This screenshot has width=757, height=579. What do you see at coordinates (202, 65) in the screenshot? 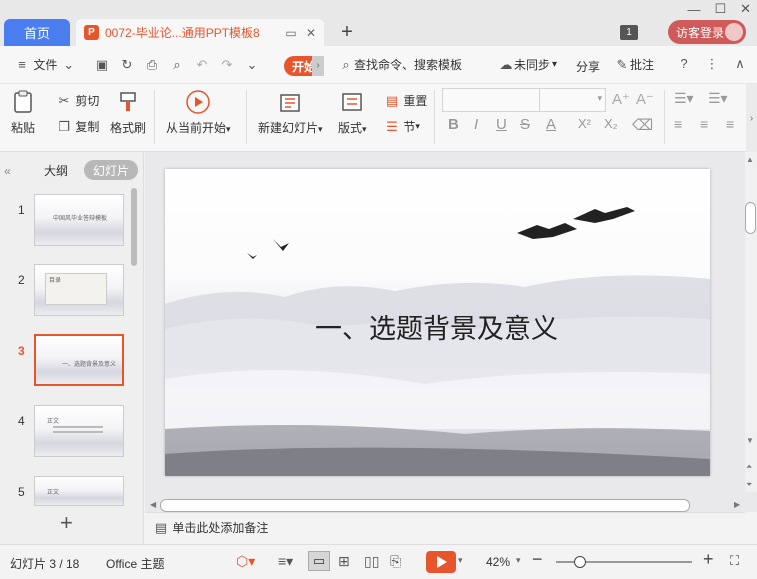
I see `undo-icon: ↶` at bounding box center [202, 65].